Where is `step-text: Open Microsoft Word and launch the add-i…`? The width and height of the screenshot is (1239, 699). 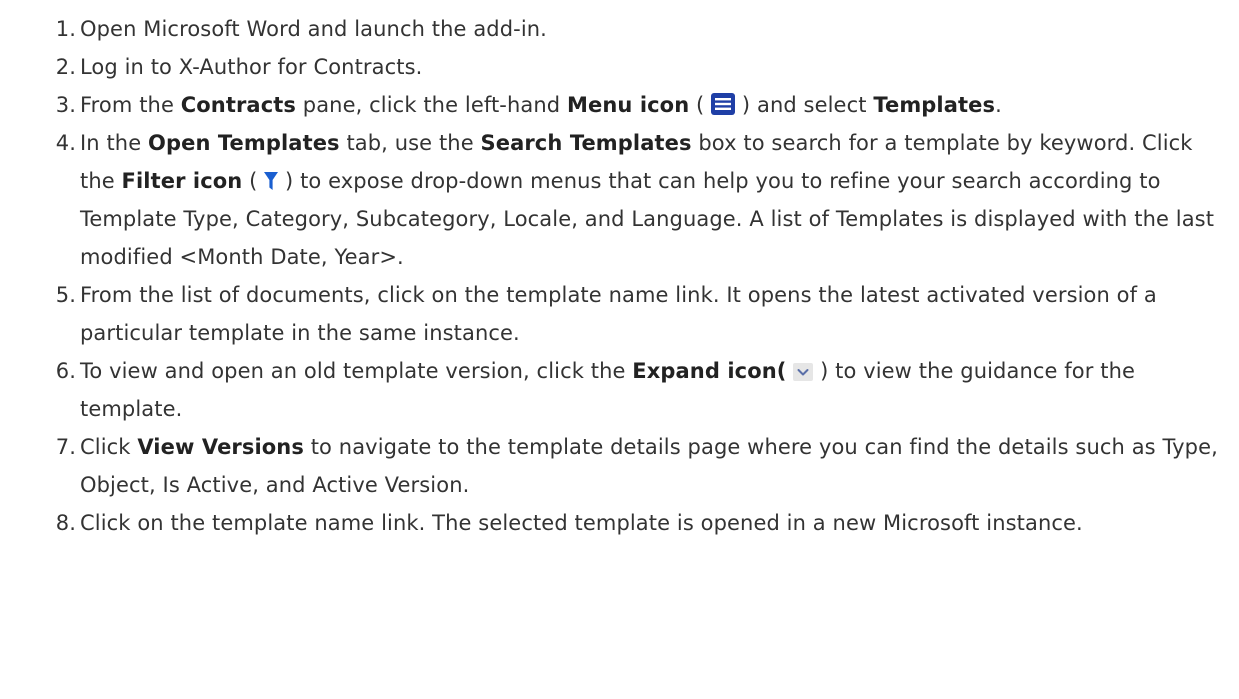
step-text: Open Microsoft Word and launch the add-i… is located at coordinates (313, 29).